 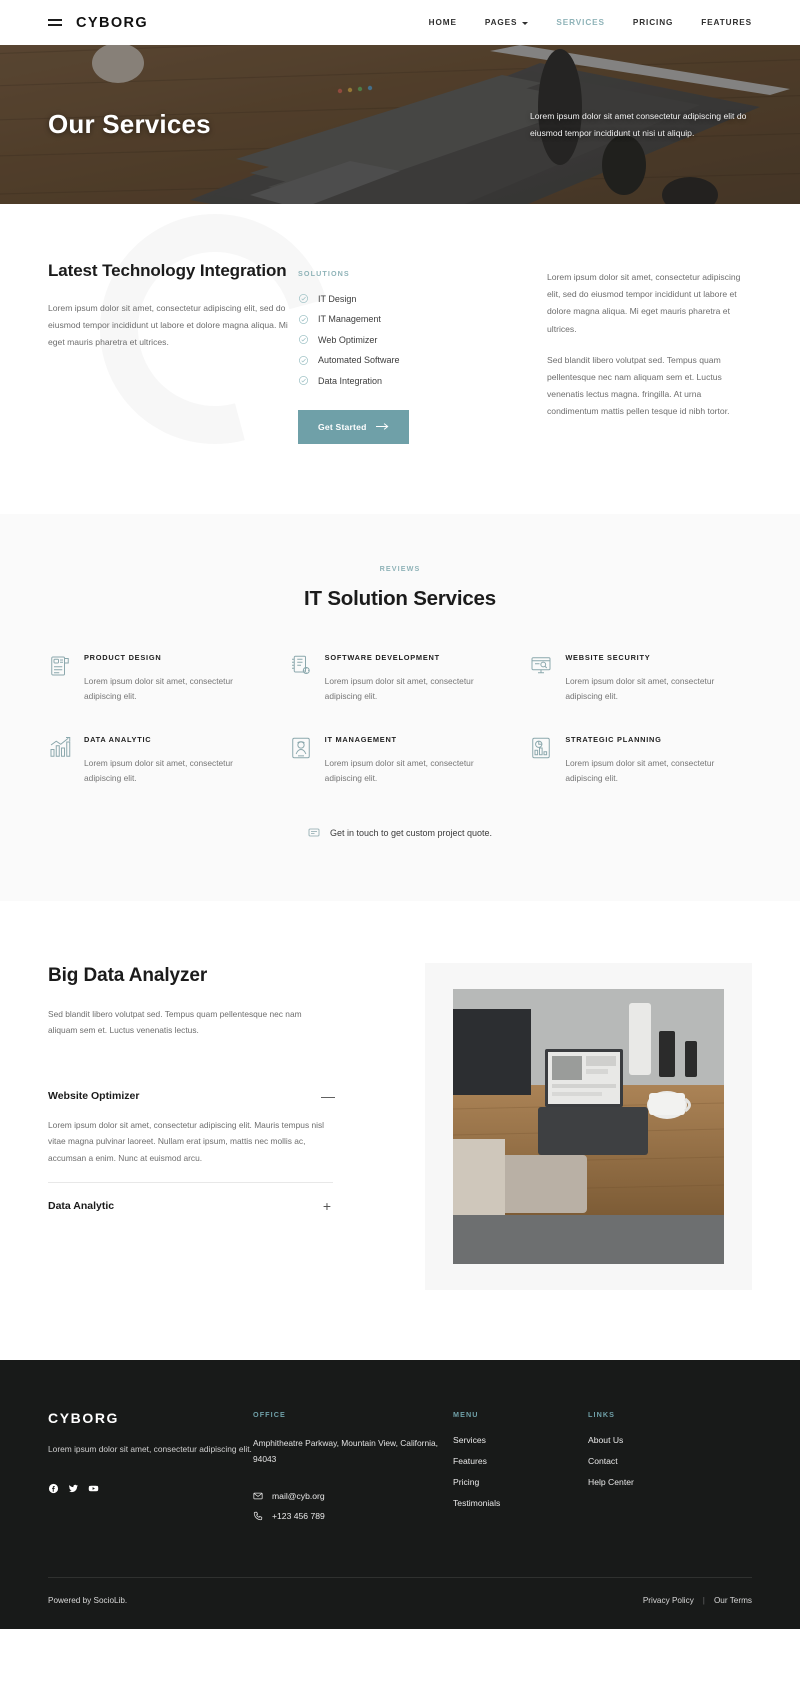 What do you see at coordinates (337, 298) in the screenshot?
I see `list-item-label: IT Design` at bounding box center [337, 298].